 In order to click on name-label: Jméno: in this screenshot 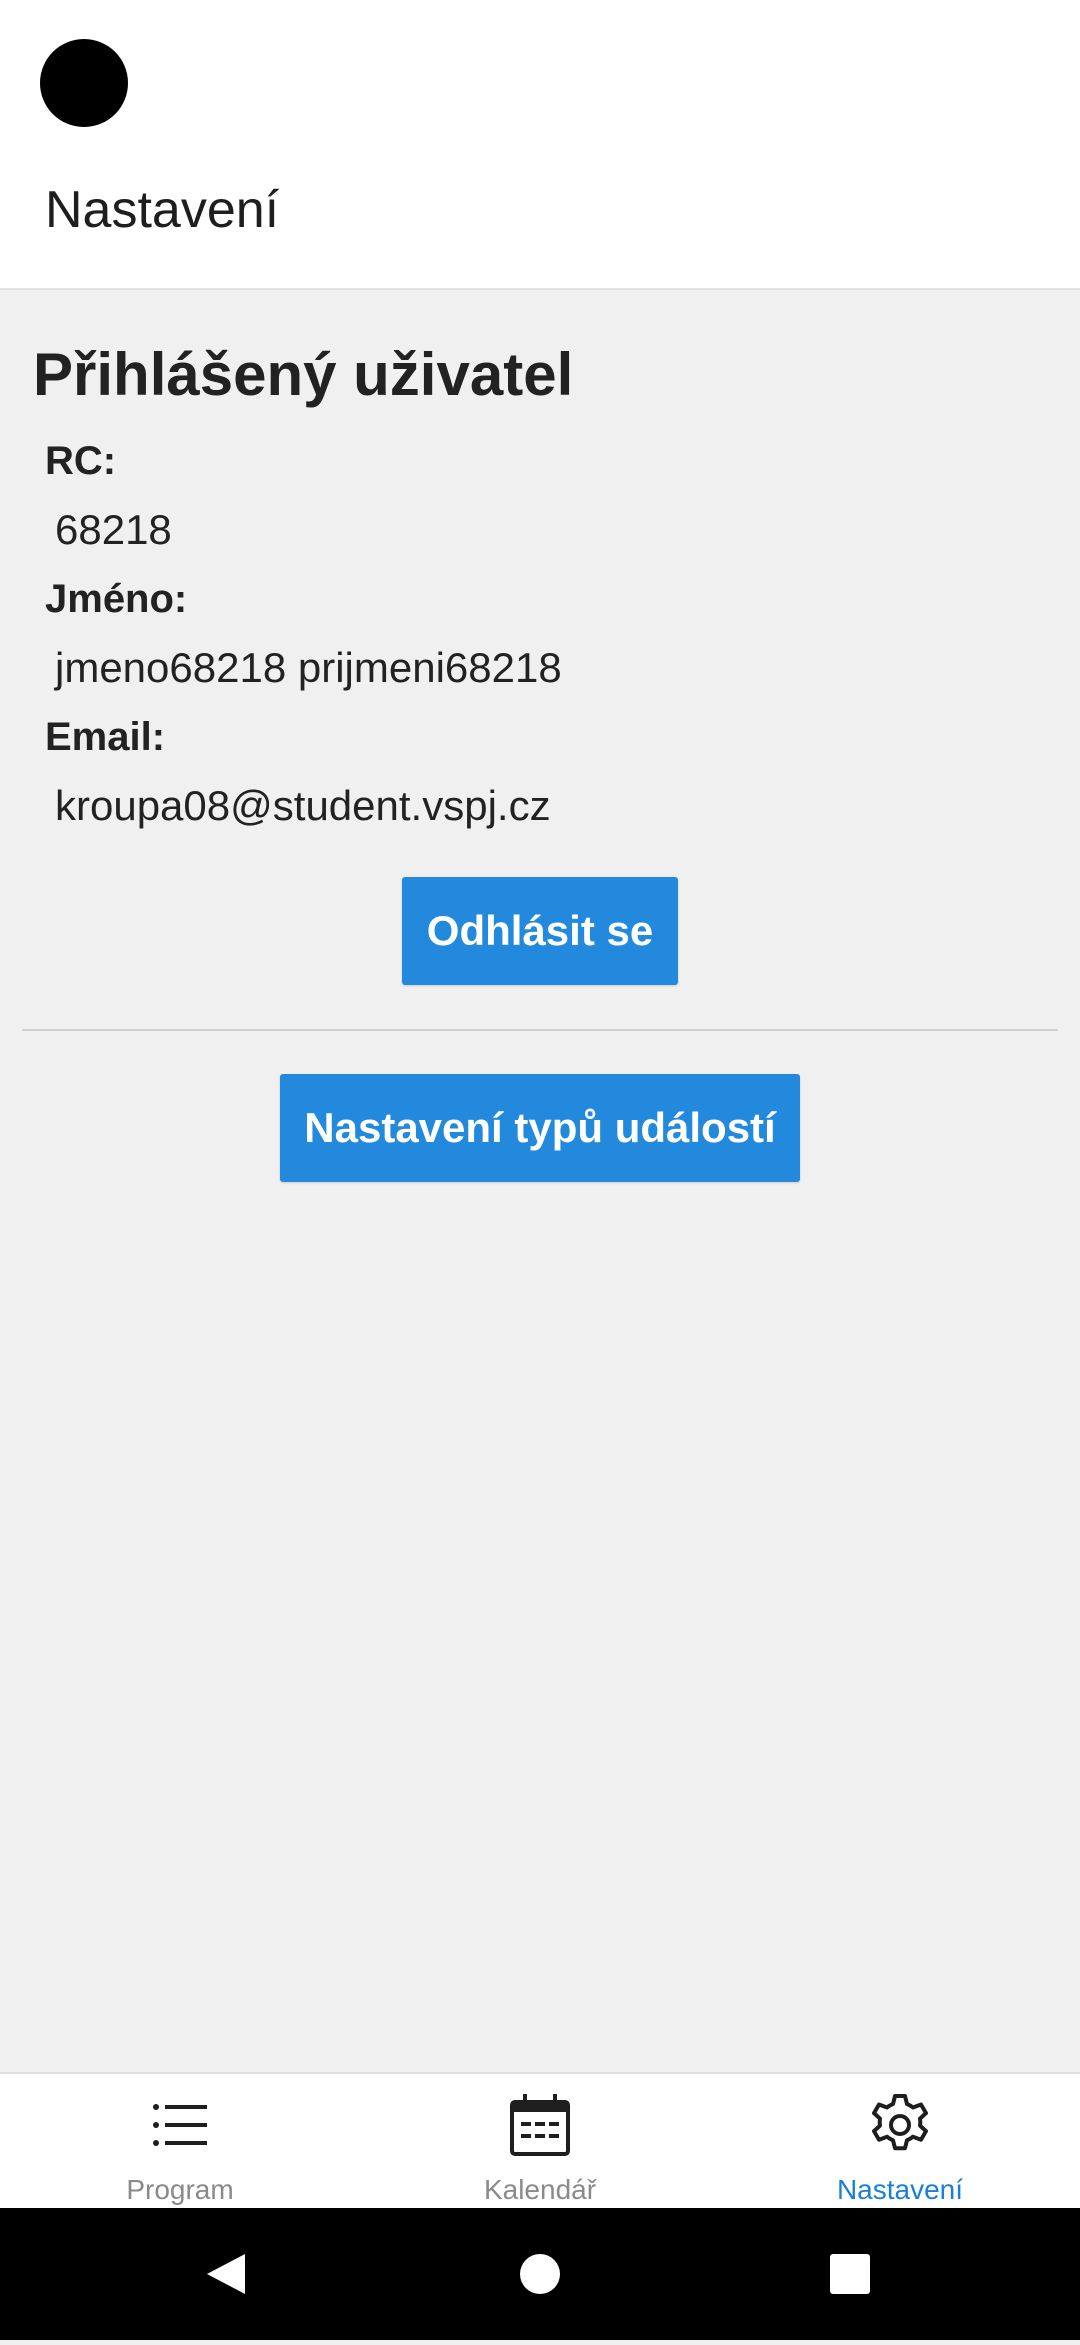, I will do `click(116, 599)`.